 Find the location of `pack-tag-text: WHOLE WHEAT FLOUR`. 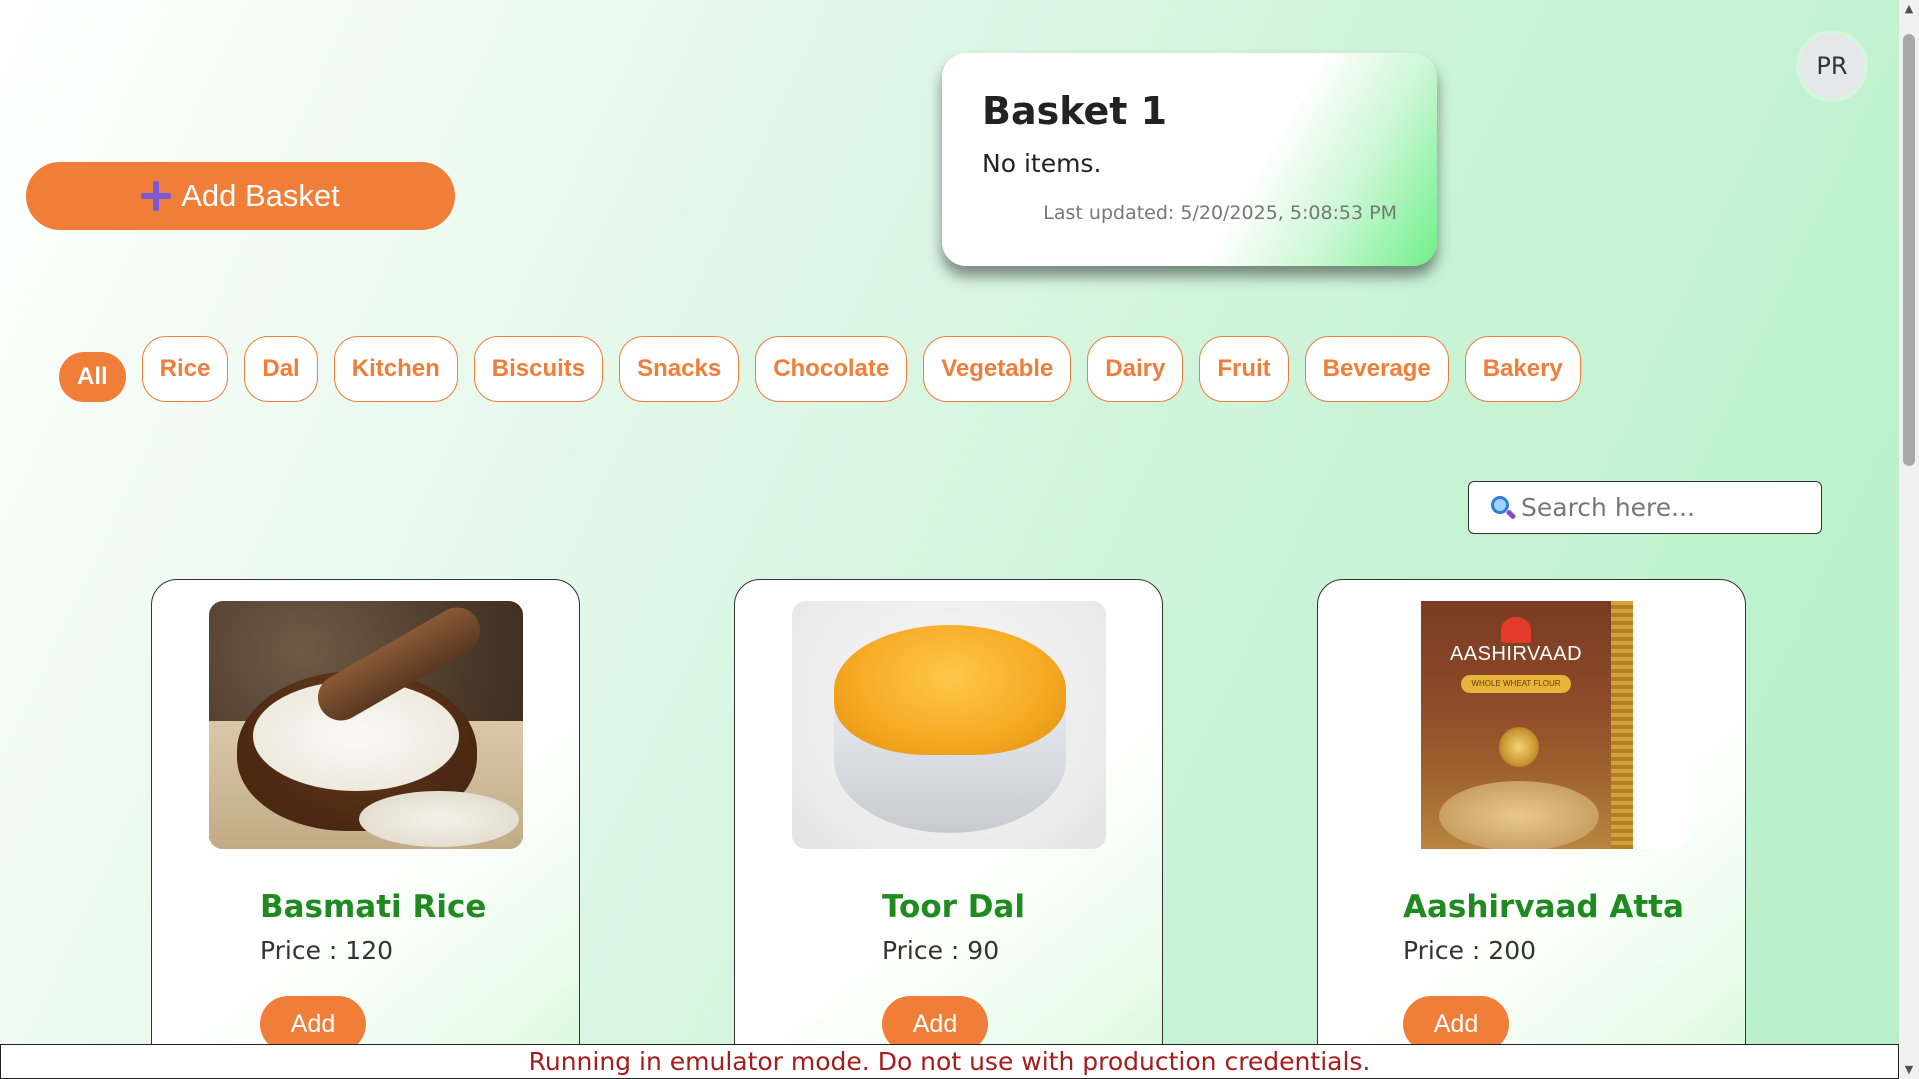

pack-tag-text: WHOLE WHEAT FLOUR is located at coordinates (1516, 684).